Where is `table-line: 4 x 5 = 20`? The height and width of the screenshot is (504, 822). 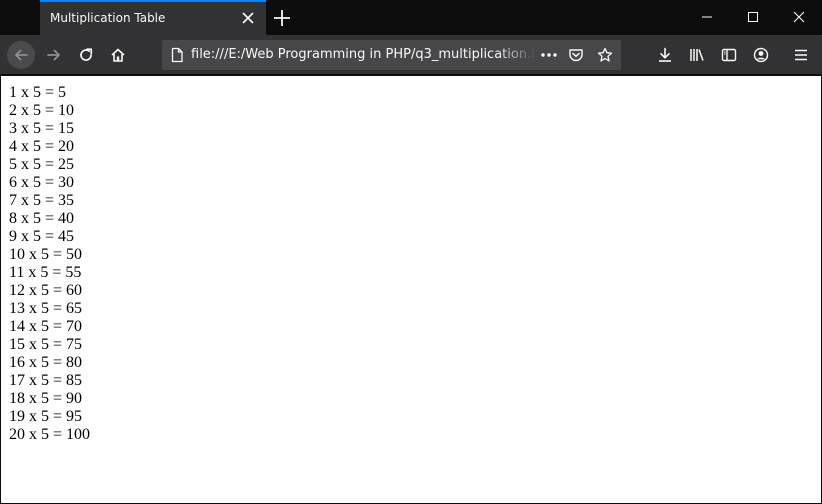 table-line: 4 x 5 = 20 is located at coordinates (42, 146).